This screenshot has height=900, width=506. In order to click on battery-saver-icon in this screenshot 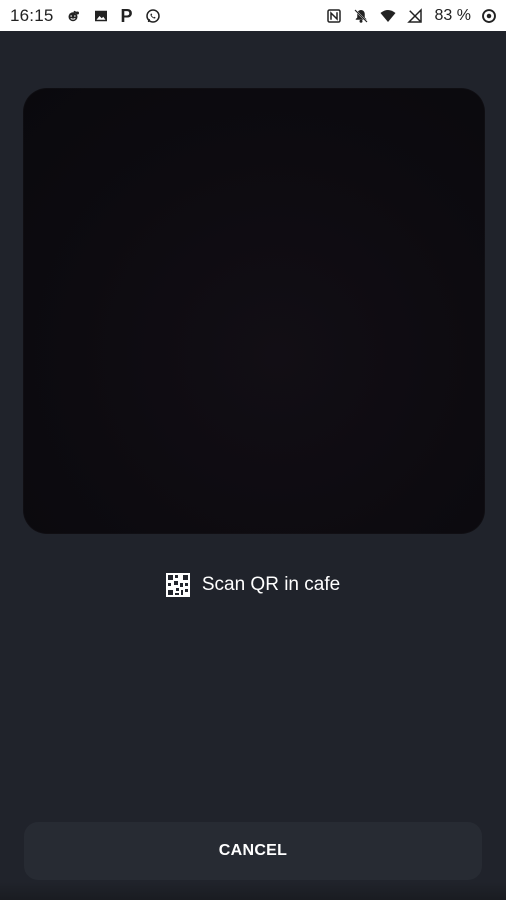, I will do `click(489, 16)`.